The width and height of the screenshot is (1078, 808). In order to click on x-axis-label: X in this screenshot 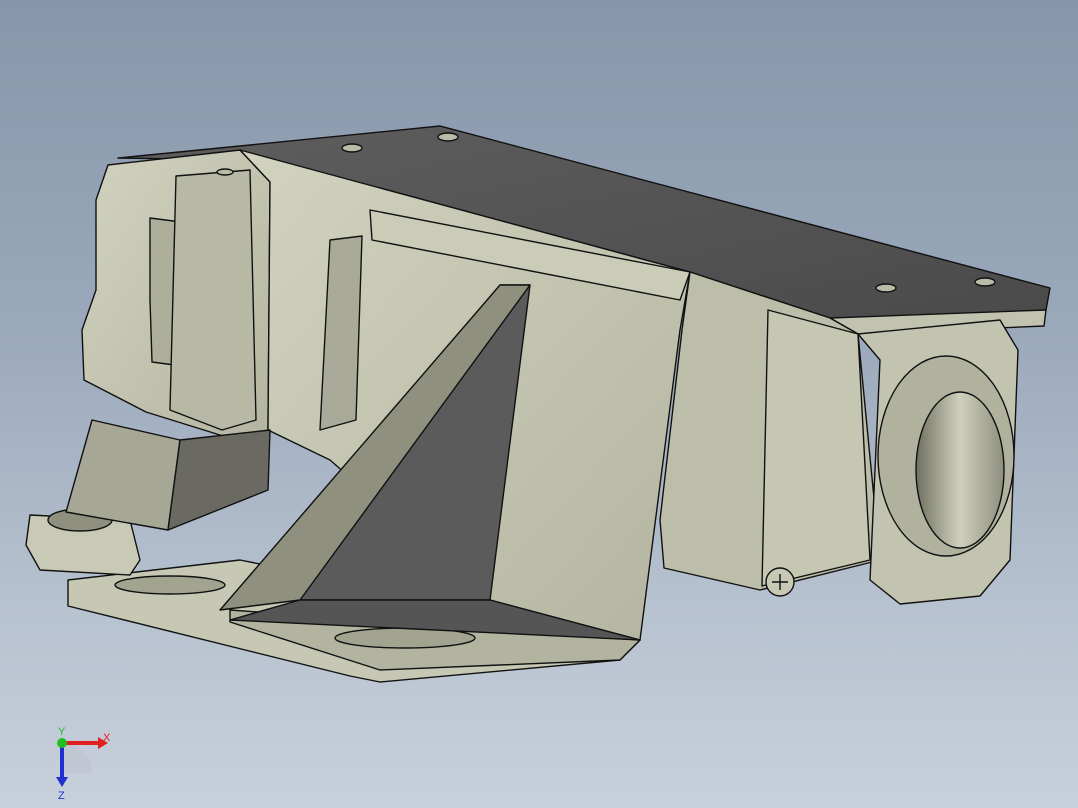, I will do `click(107, 738)`.